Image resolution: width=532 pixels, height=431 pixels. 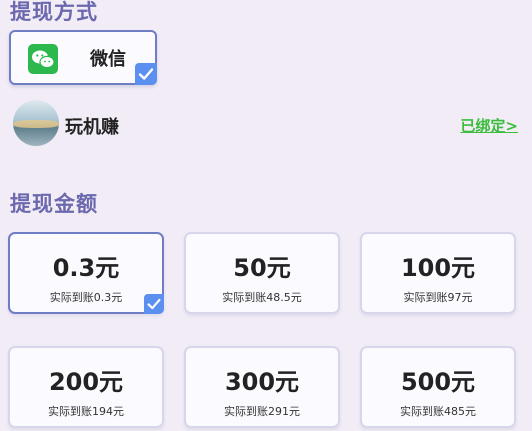 I want to click on wechat-method-option: 微信, so click(x=83, y=57).